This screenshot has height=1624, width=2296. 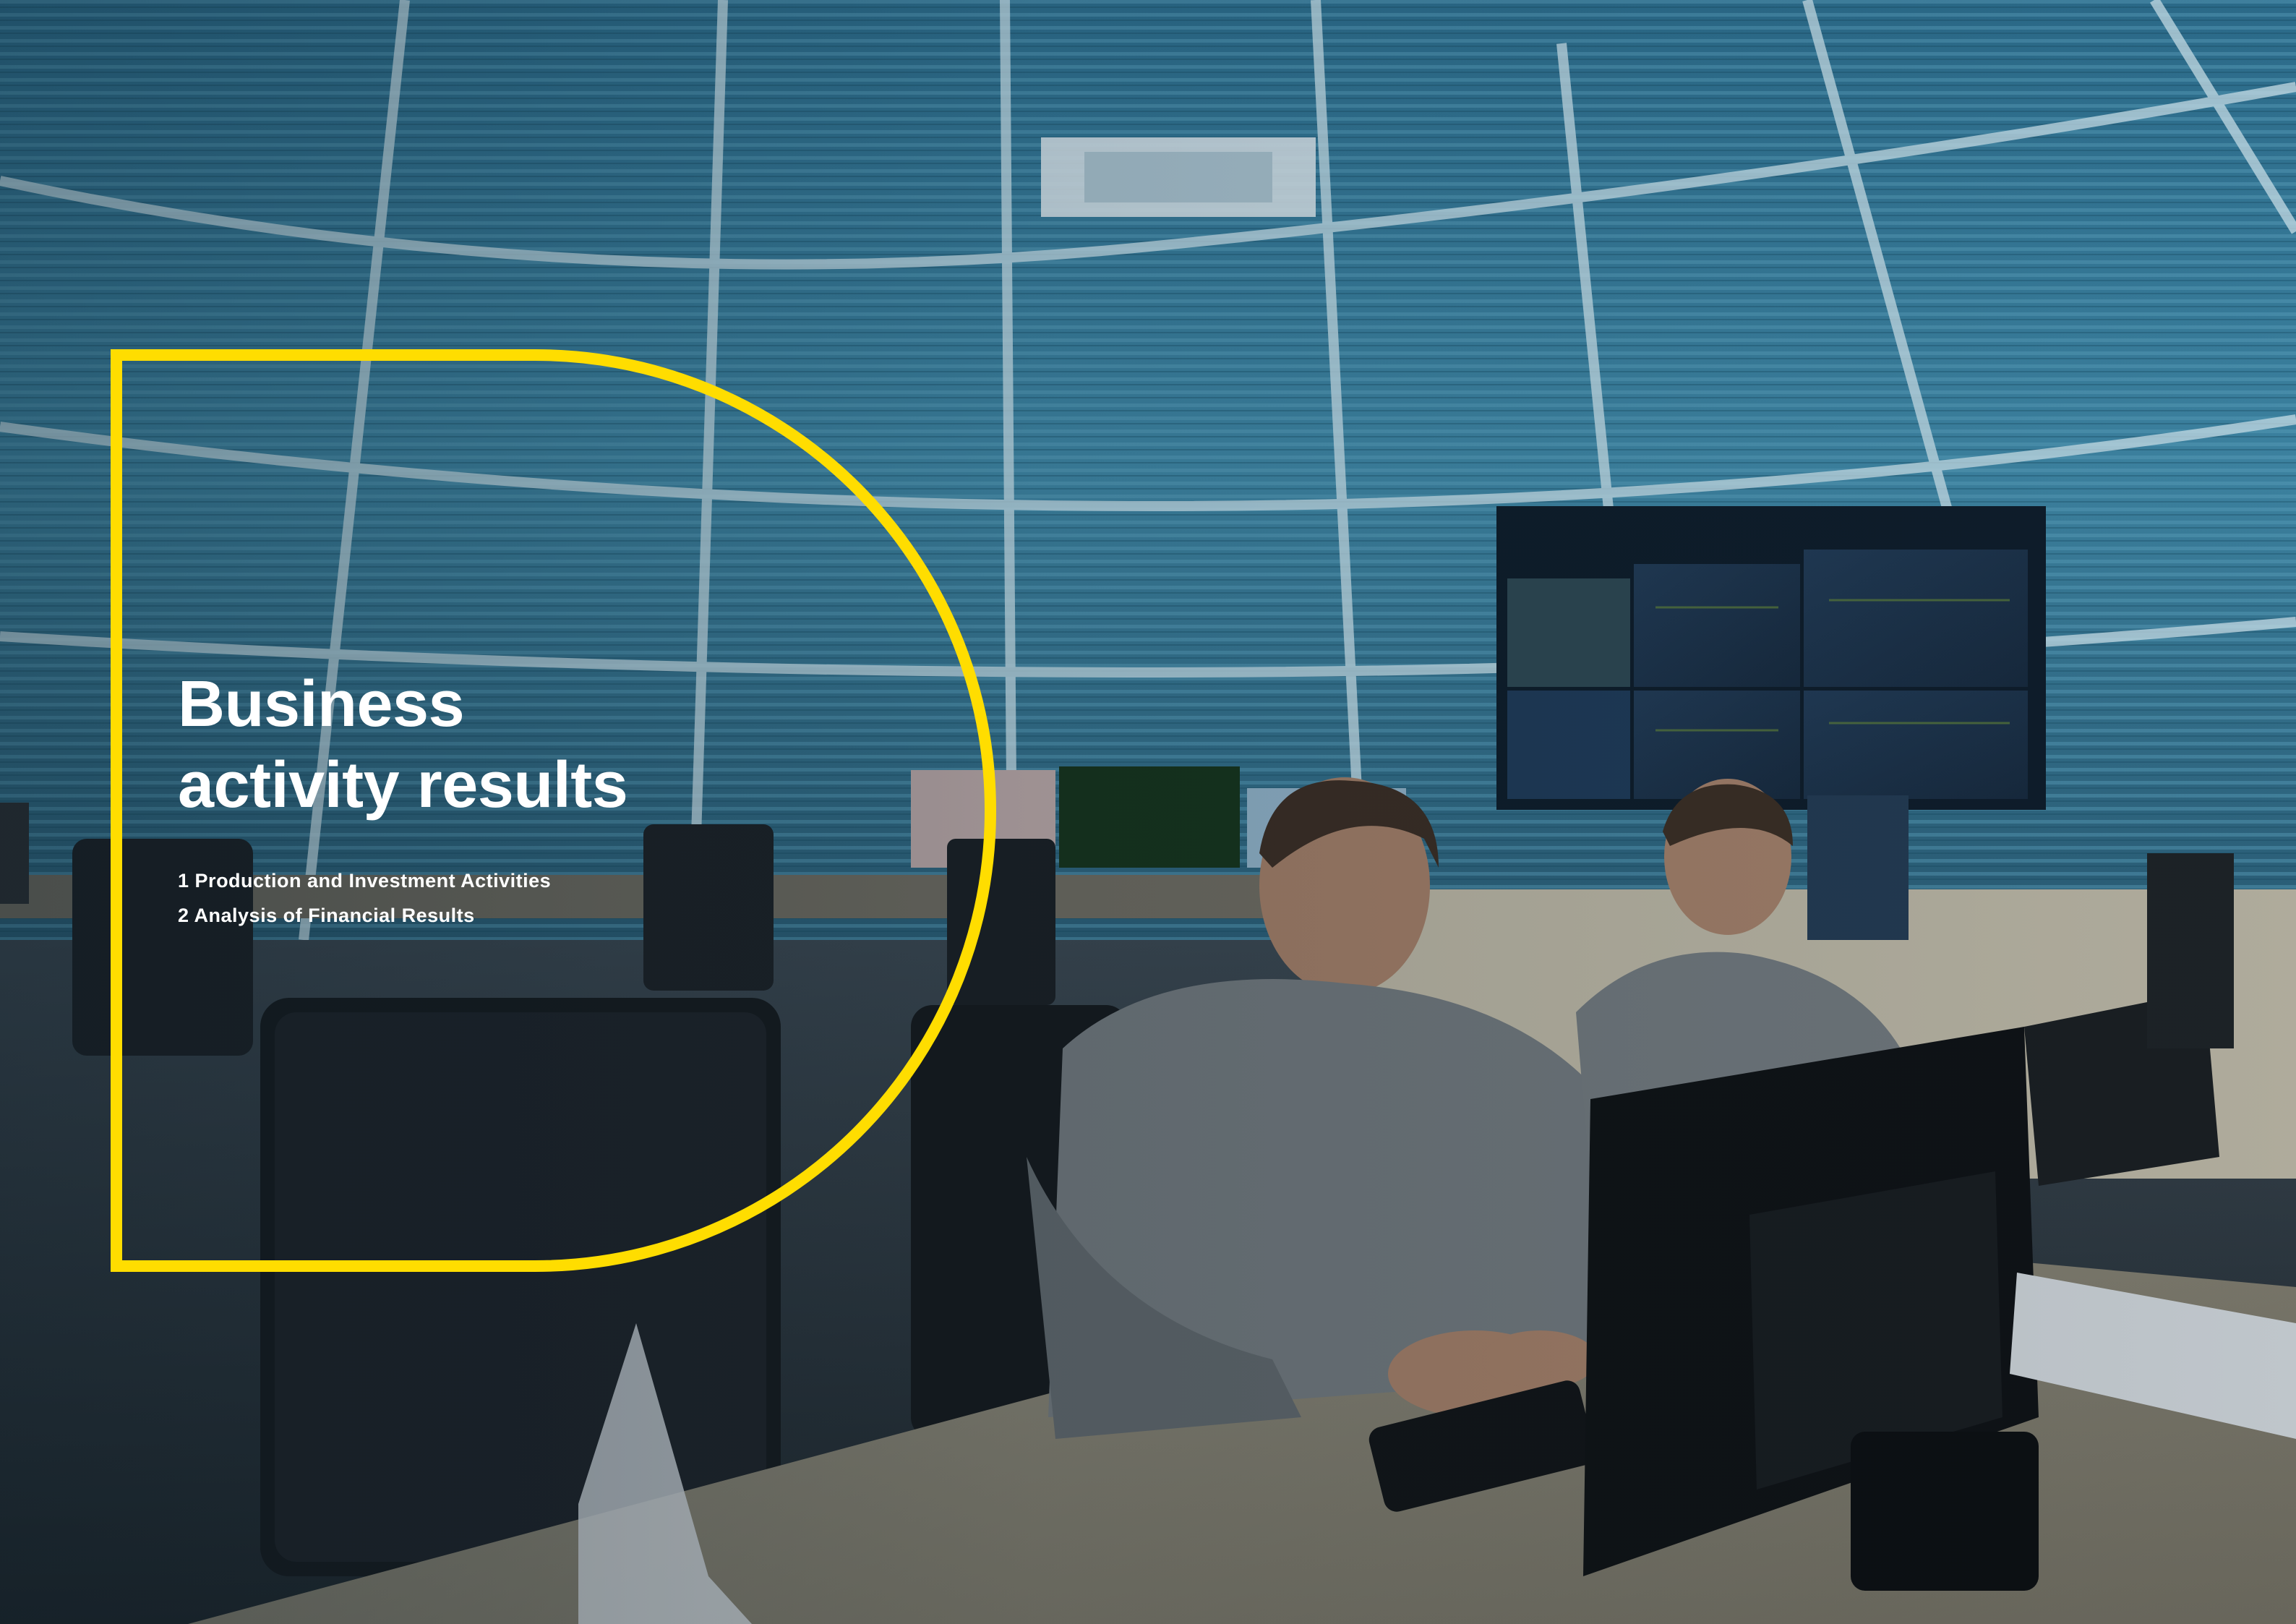 I want to click on toc-item-label: Production and Investment Activities, so click(x=373, y=881).